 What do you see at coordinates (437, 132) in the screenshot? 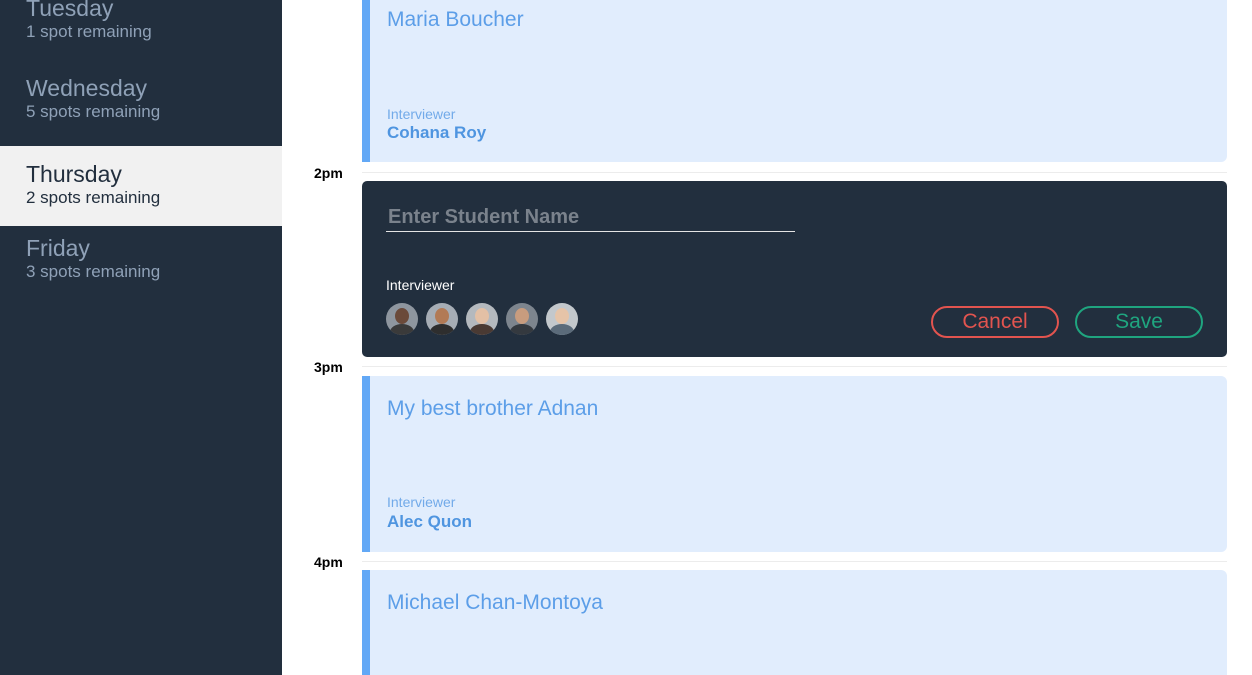
I see `appointment-interviewer-name: Cohana Roy` at bounding box center [437, 132].